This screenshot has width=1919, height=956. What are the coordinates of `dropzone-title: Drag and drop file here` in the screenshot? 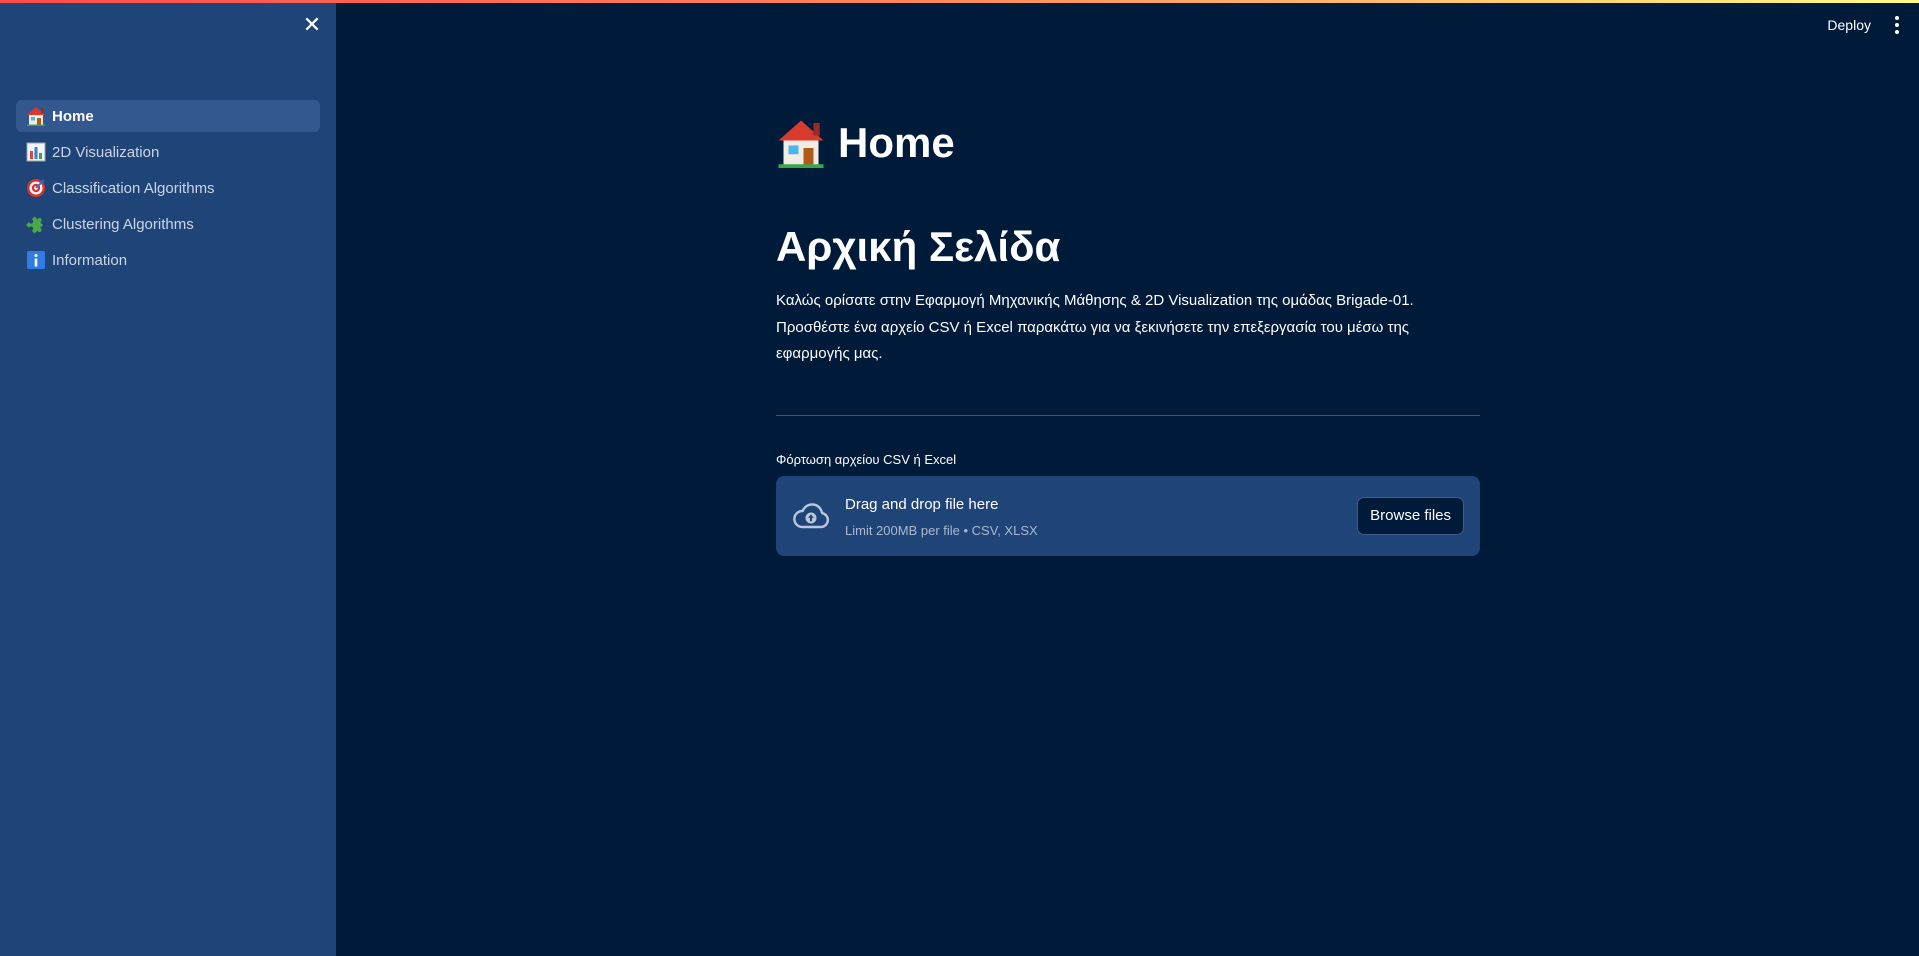 It's located at (922, 504).